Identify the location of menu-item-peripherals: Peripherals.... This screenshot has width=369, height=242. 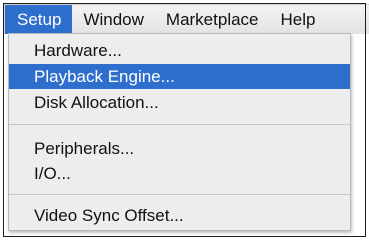
(179, 148).